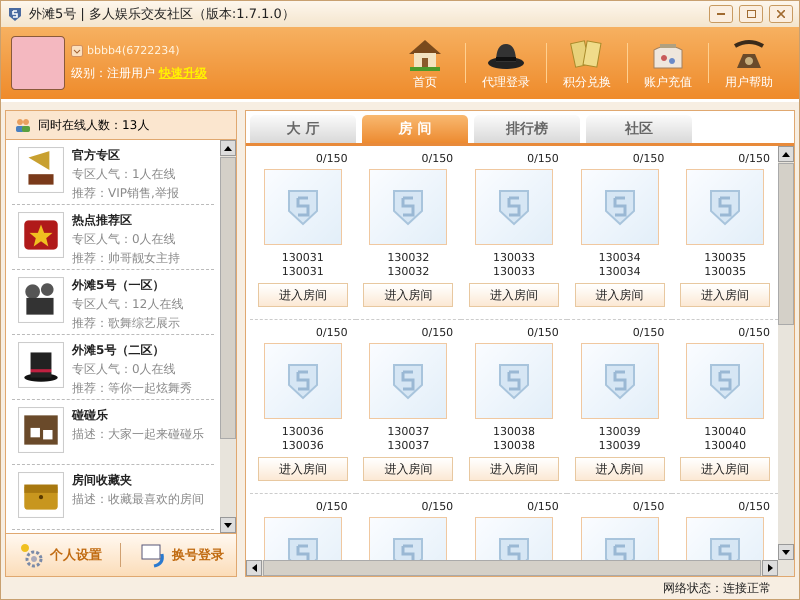 The width and height of the screenshot is (800, 600). Describe the element at coordinates (408, 432) in the screenshot. I see `room-number: 130037` at that location.